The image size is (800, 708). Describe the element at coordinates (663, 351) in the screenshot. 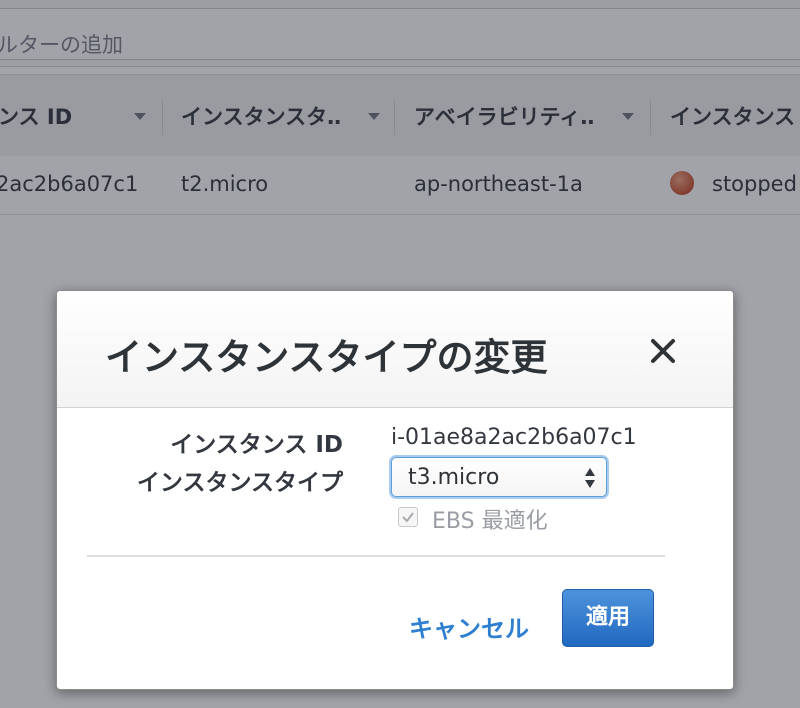

I see `close-icon` at that location.